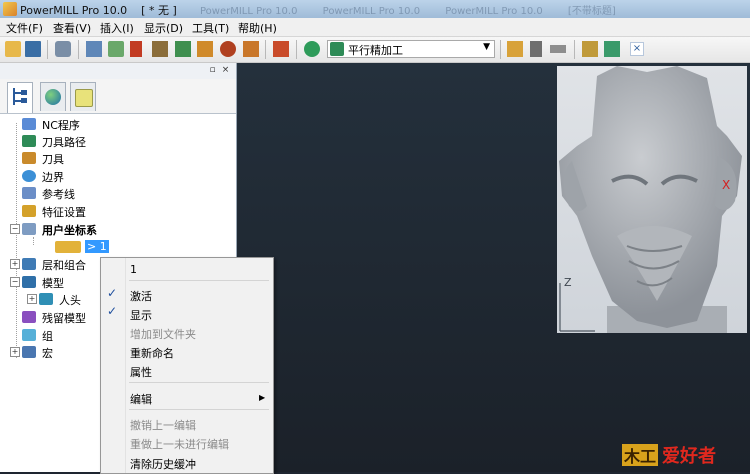  Describe the element at coordinates (58, 194) in the screenshot. I see `tree-item-label: 参考线` at that location.